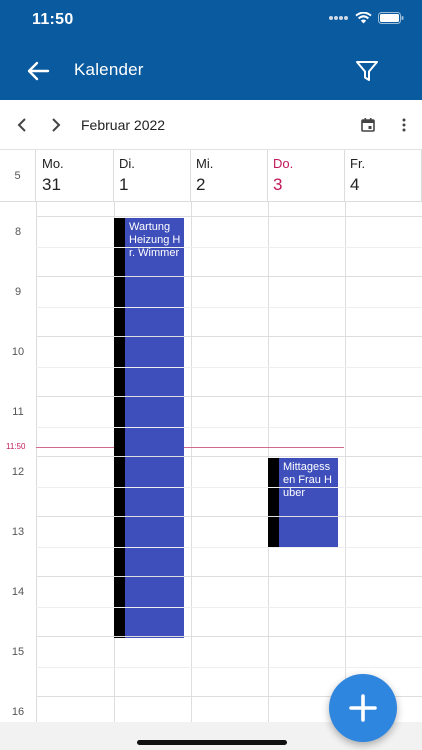 The width and height of the screenshot is (422, 750). Describe the element at coordinates (190, 447) in the screenshot. I see `current-time-line` at that location.